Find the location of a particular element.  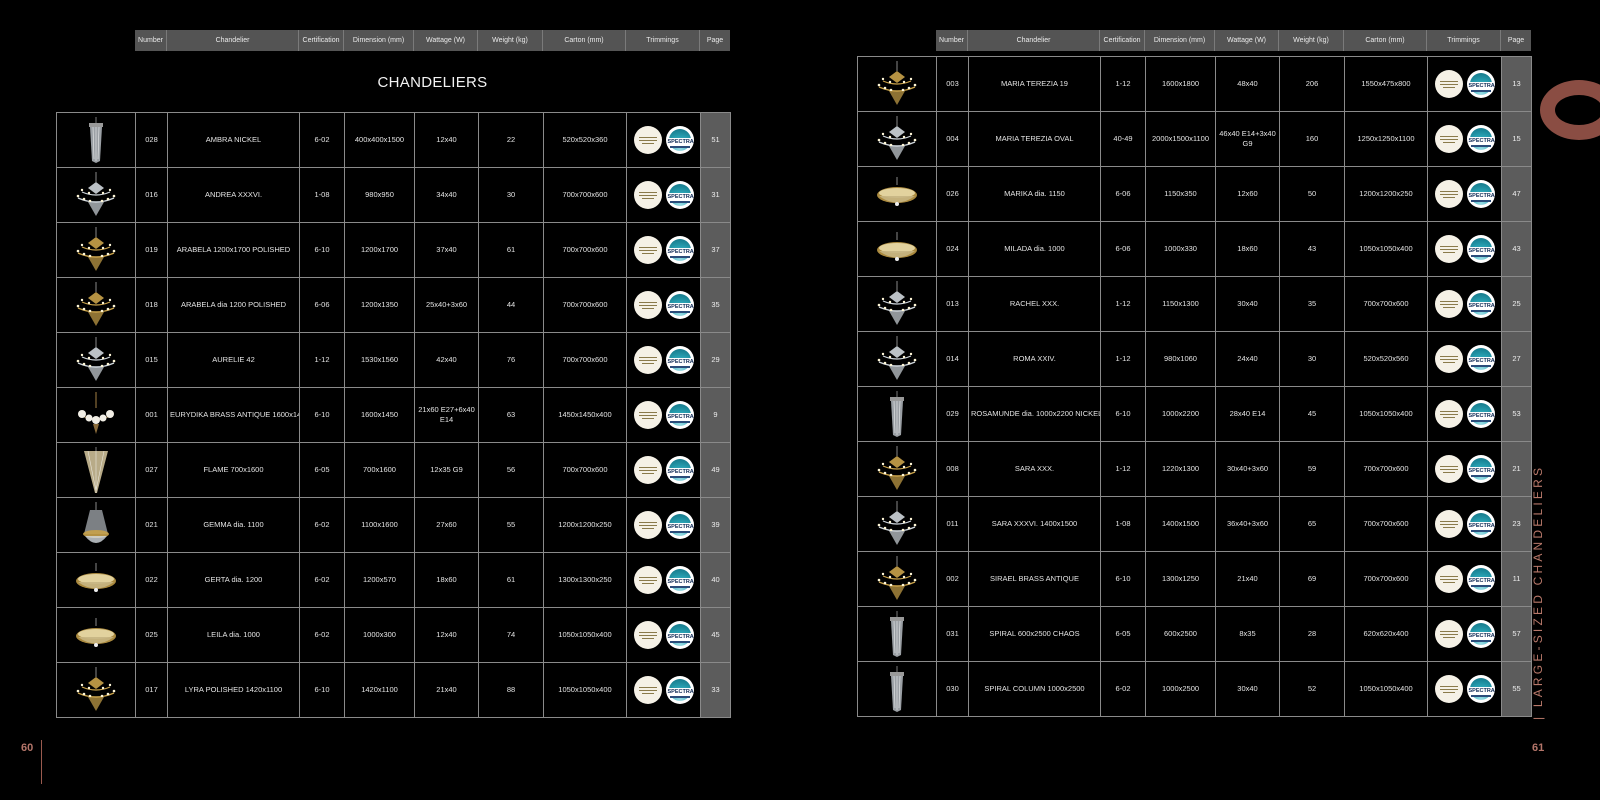

chandelier-name-cell: SARA XXXVI. 1400x1500 is located at coordinates (1034, 524).